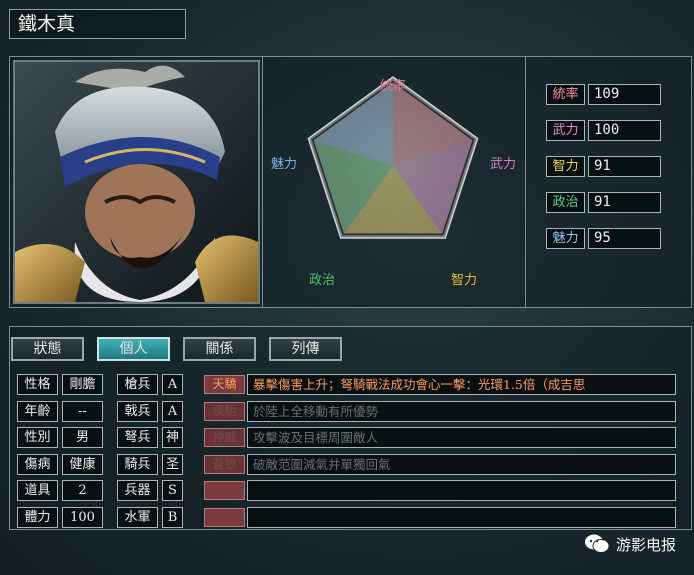  What do you see at coordinates (464, 280) in the screenshot?
I see `radar-label-intellect: 智力` at bounding box center [464, 280].